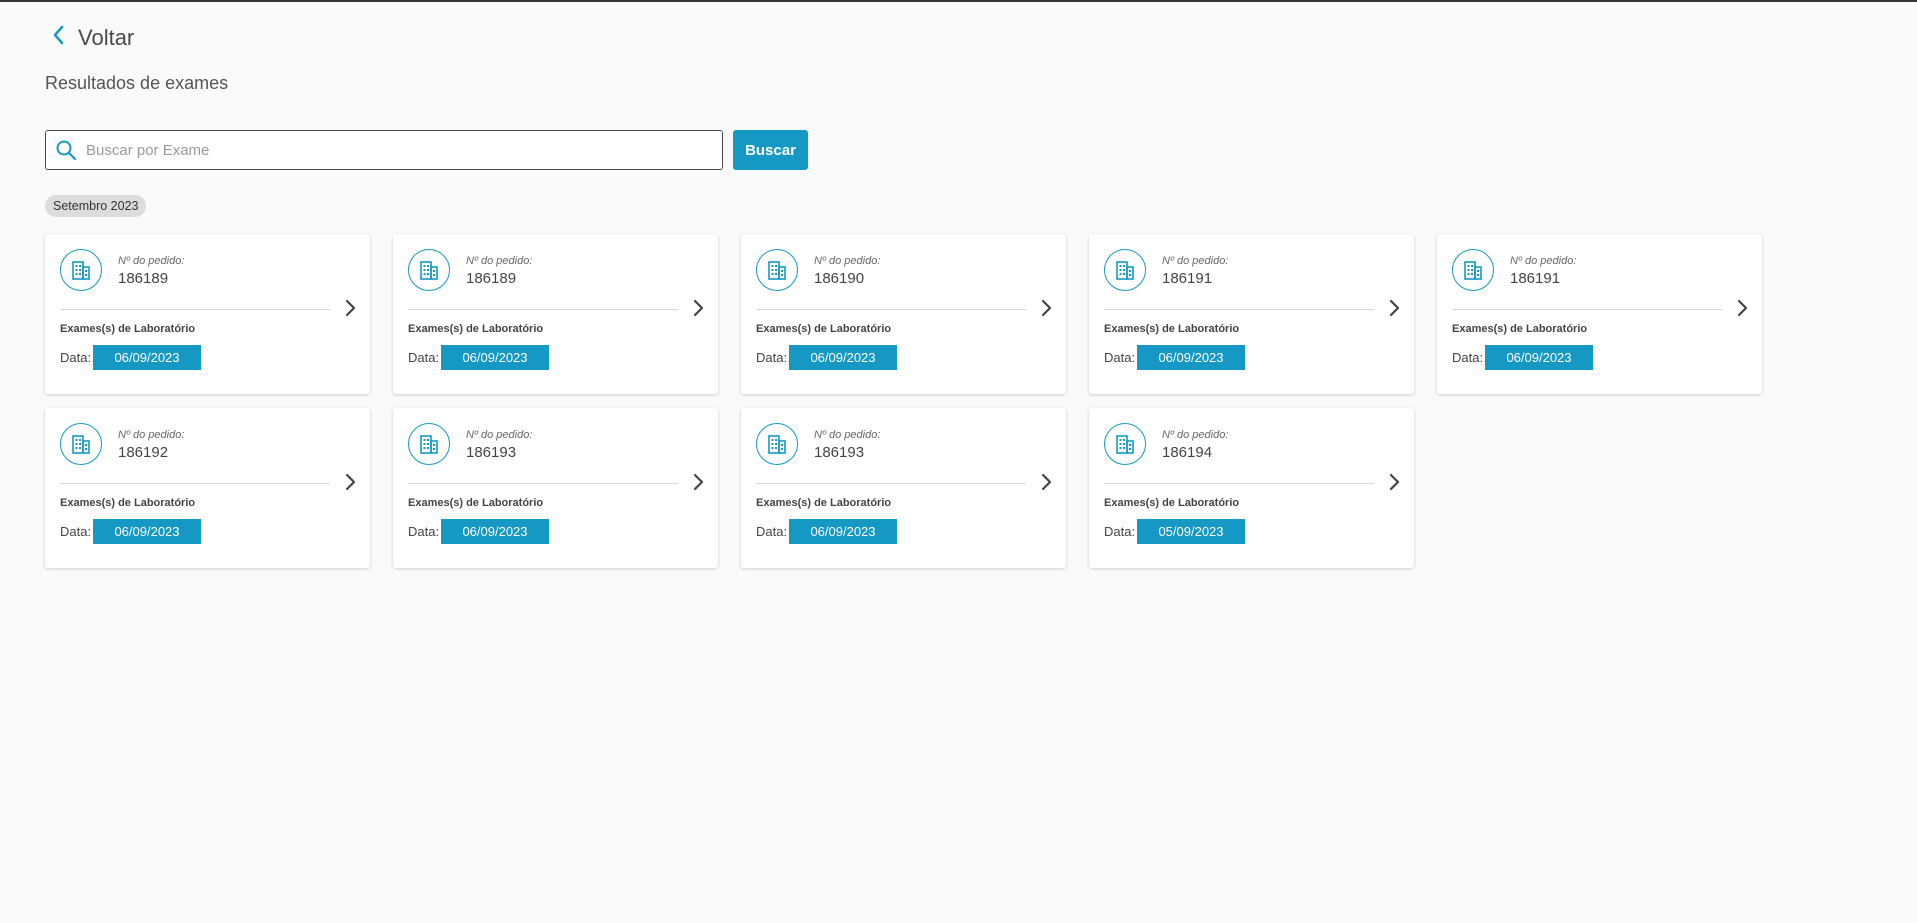 The image size is (1917, 923). What do you see at coordinates (66, 150) in the screenshot?
I see `search-icon` at bounding box center [66, 150].